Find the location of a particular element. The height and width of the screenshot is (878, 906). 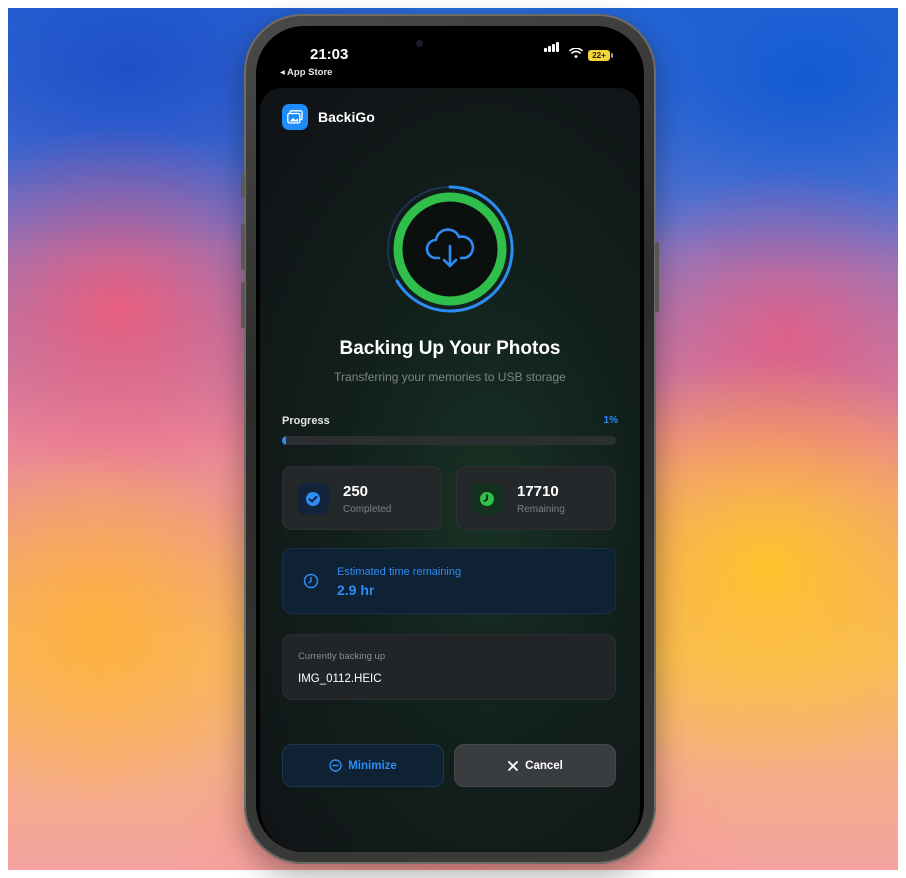

completed-count: 250 is located at coordinates (356, 491).